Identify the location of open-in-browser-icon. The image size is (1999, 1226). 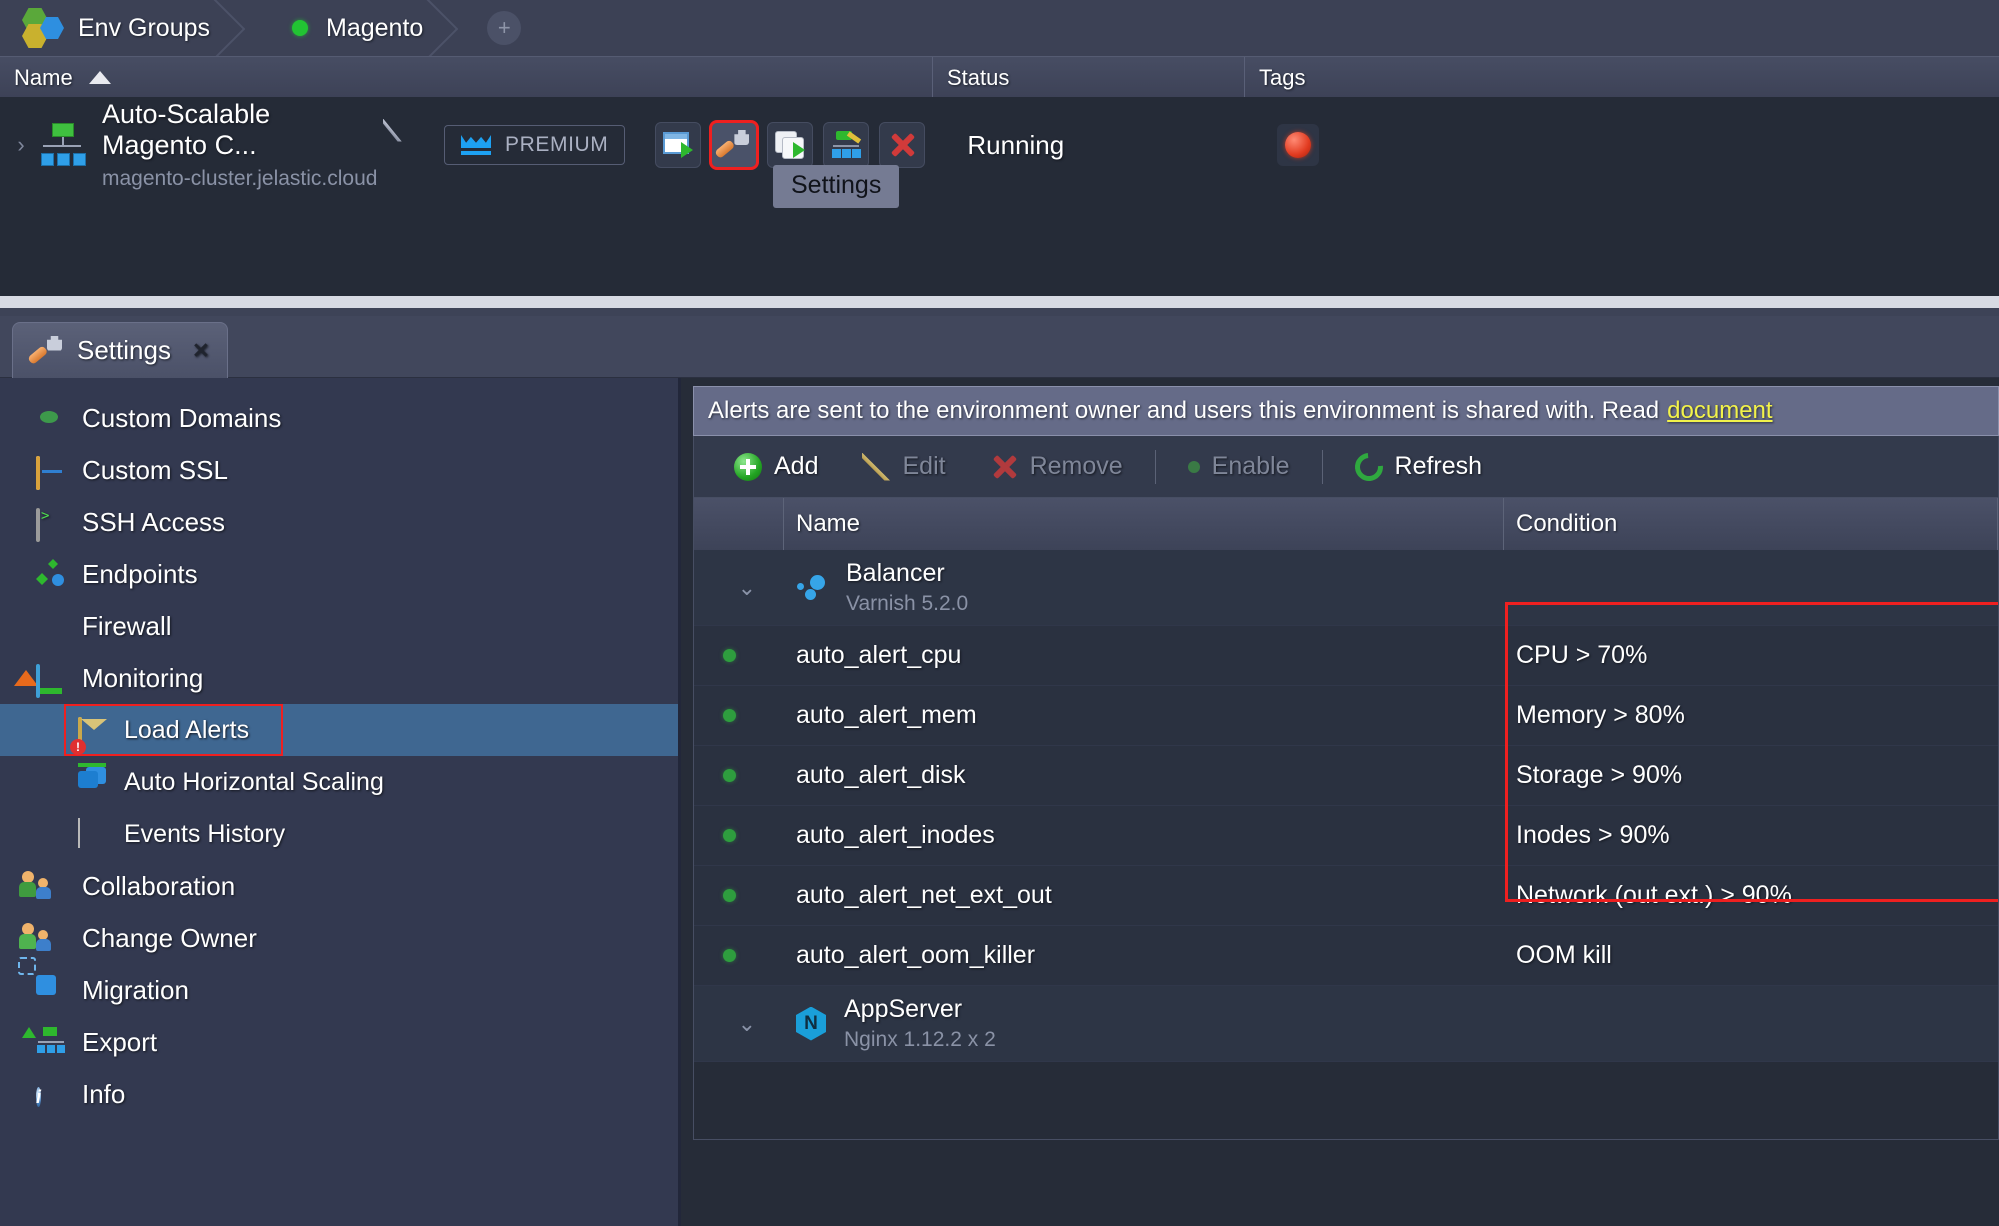
(678, 145).